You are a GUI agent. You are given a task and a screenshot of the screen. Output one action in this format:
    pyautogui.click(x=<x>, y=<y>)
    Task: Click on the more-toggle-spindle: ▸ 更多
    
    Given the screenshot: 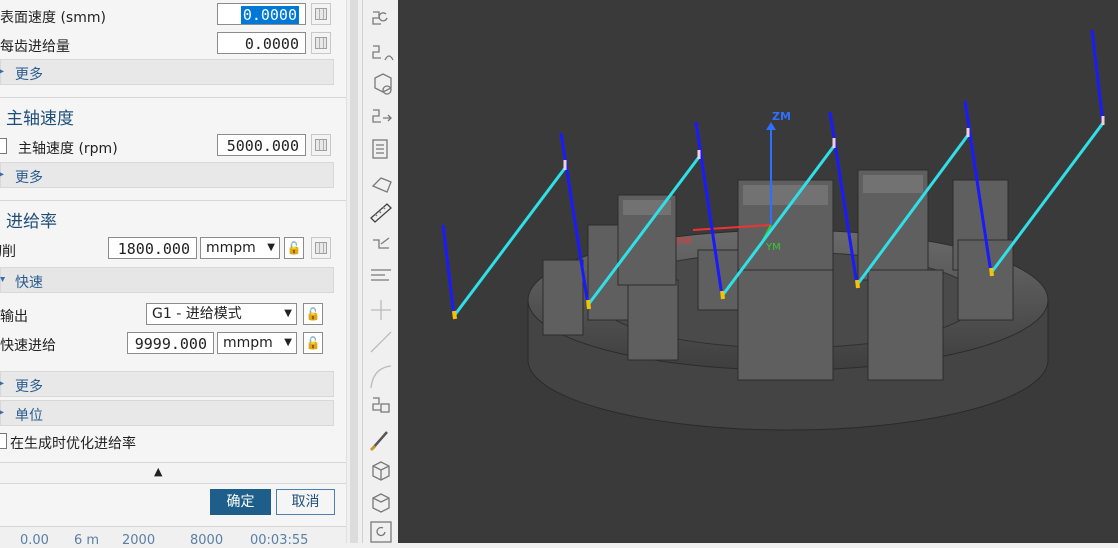 What is the action you would take?
    pyautogui.click(x=167, y=175)
    